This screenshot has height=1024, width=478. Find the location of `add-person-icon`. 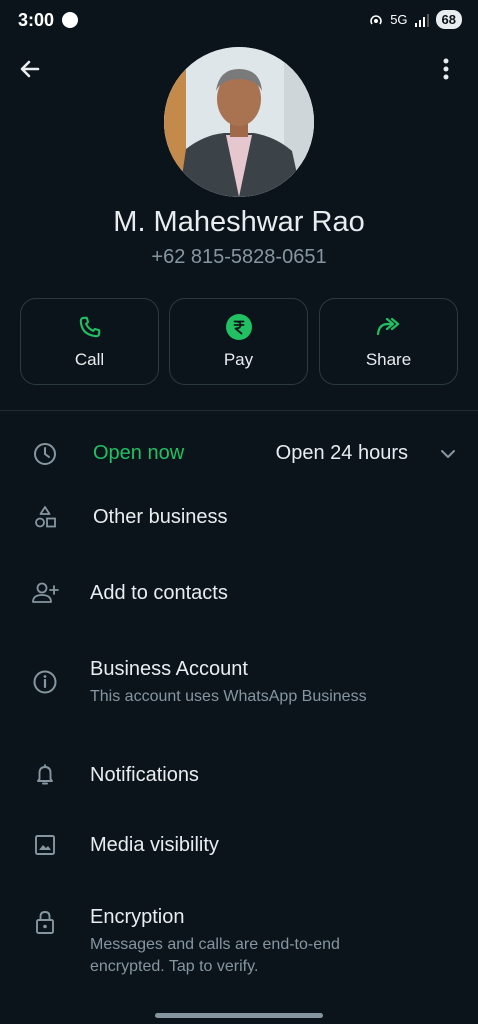

add-person-icon is located at coordinates (45, 593).